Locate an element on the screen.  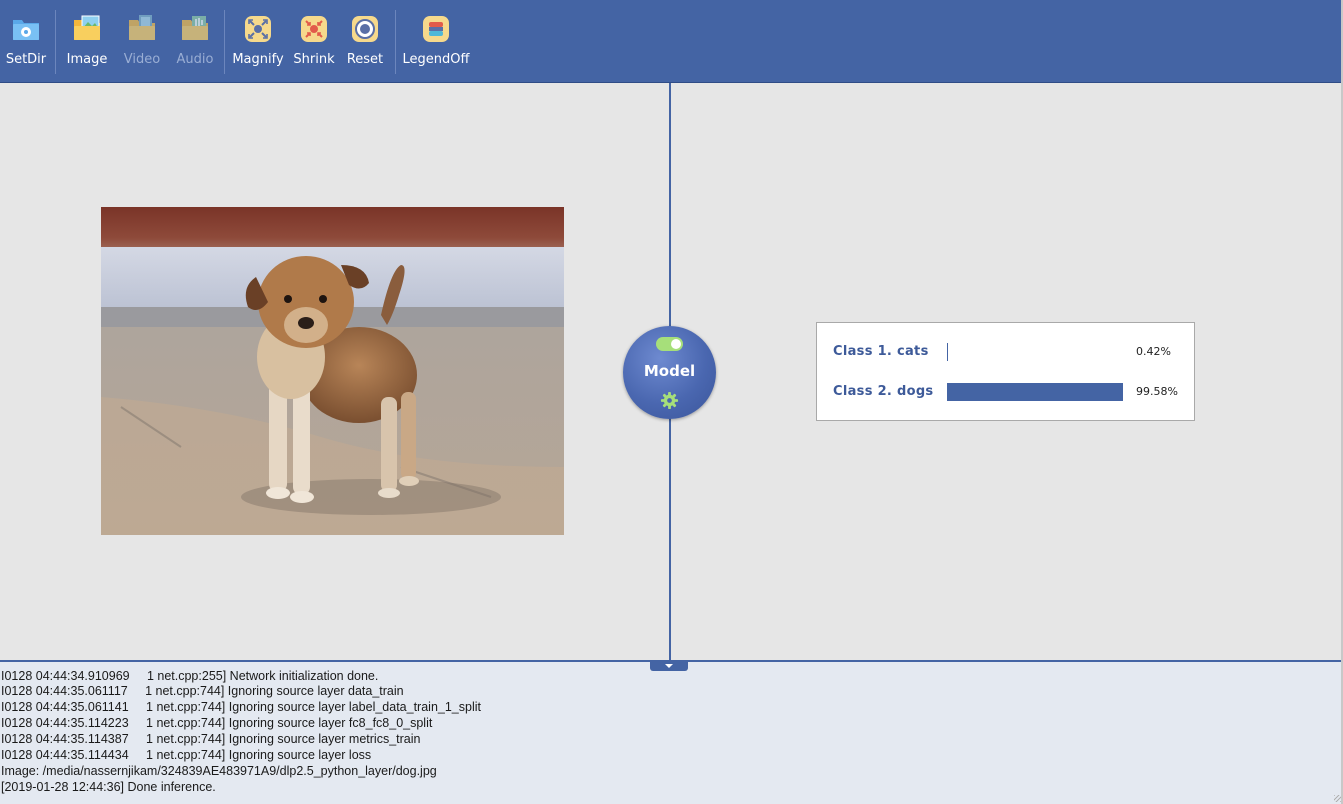
reset-button: Reset is located at coordinates (365, 41).